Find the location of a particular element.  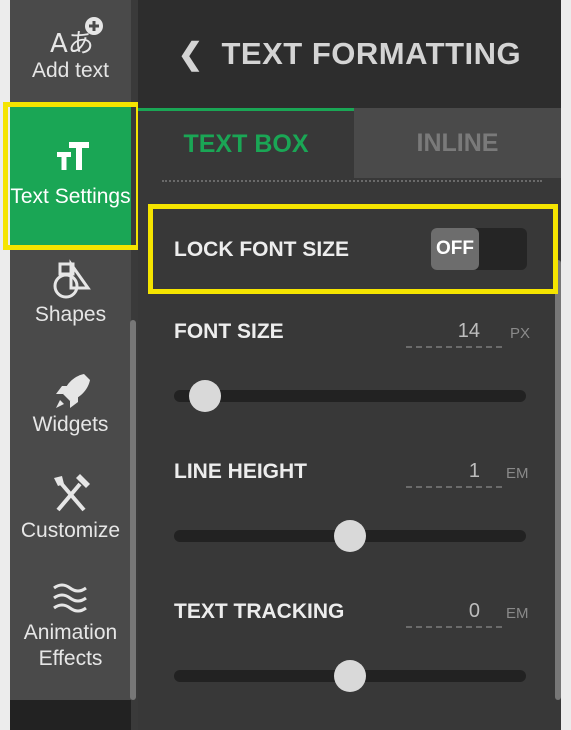

text-tracking-unit: EM is located at coordinates (517, 613).